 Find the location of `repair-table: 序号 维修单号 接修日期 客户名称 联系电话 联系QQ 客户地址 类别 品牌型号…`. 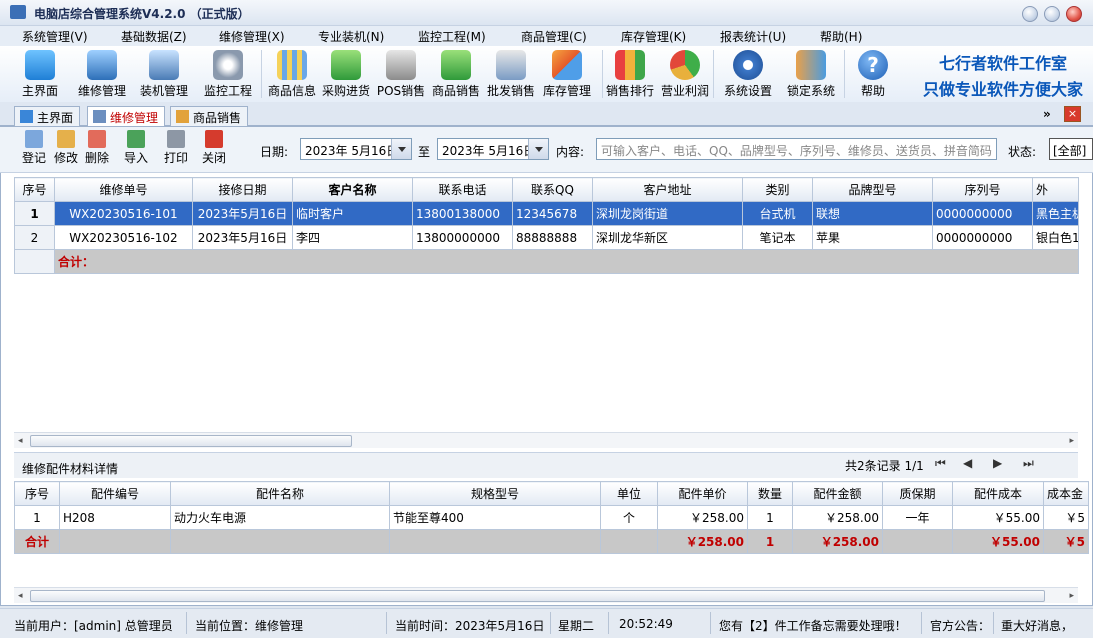

repair-table: 序号 维修单号 接修日期 客户名称 联系电话 联系QQ 客户地址 类别 品牌型号… is located at coordinates (546, 225).